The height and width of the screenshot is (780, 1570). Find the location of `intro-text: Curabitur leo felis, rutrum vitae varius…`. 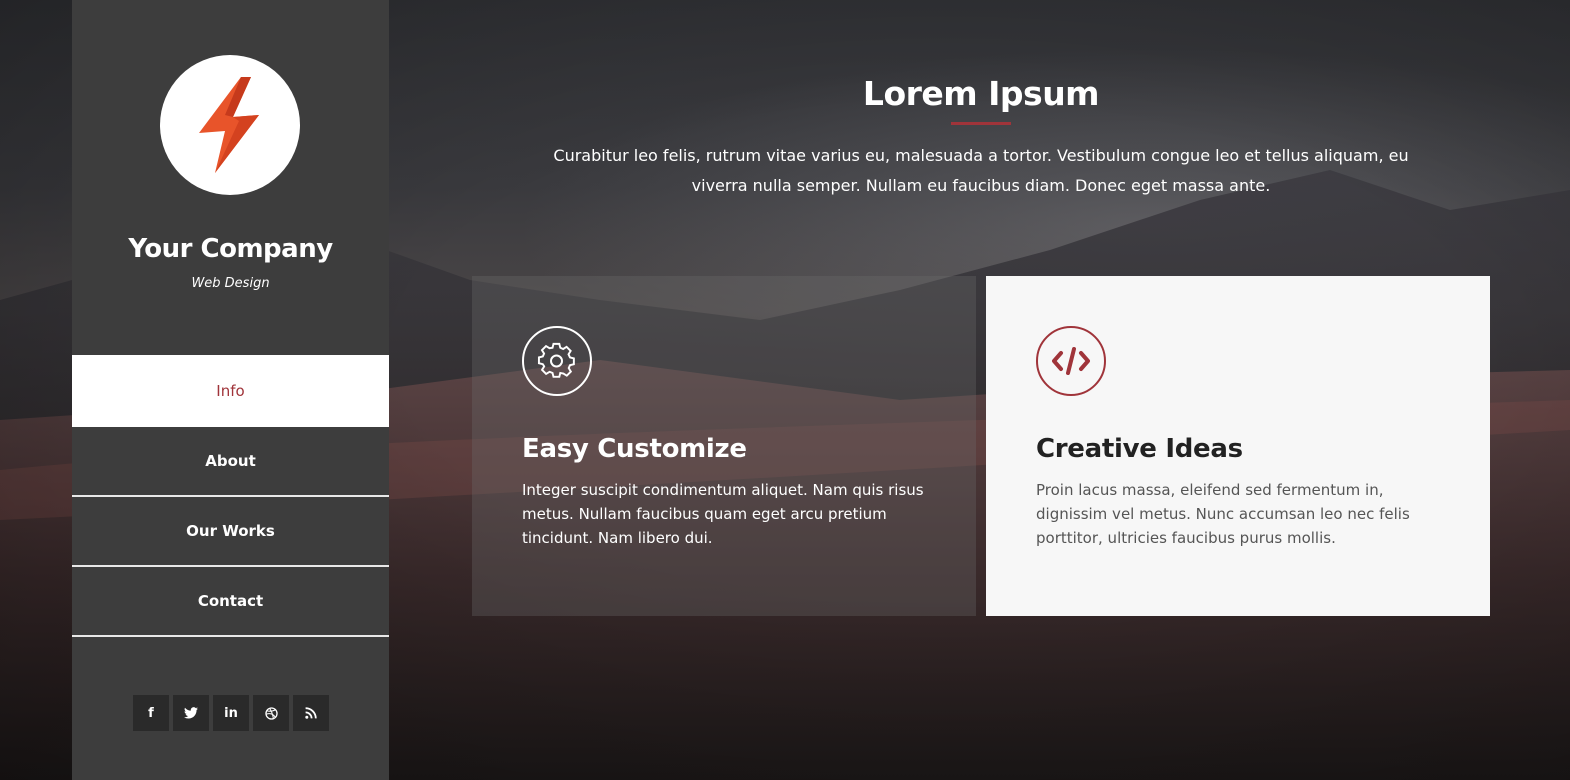

intro-text: Curabitur leo felis, rutrum vitae varius… is located at coordinates (981, 170).